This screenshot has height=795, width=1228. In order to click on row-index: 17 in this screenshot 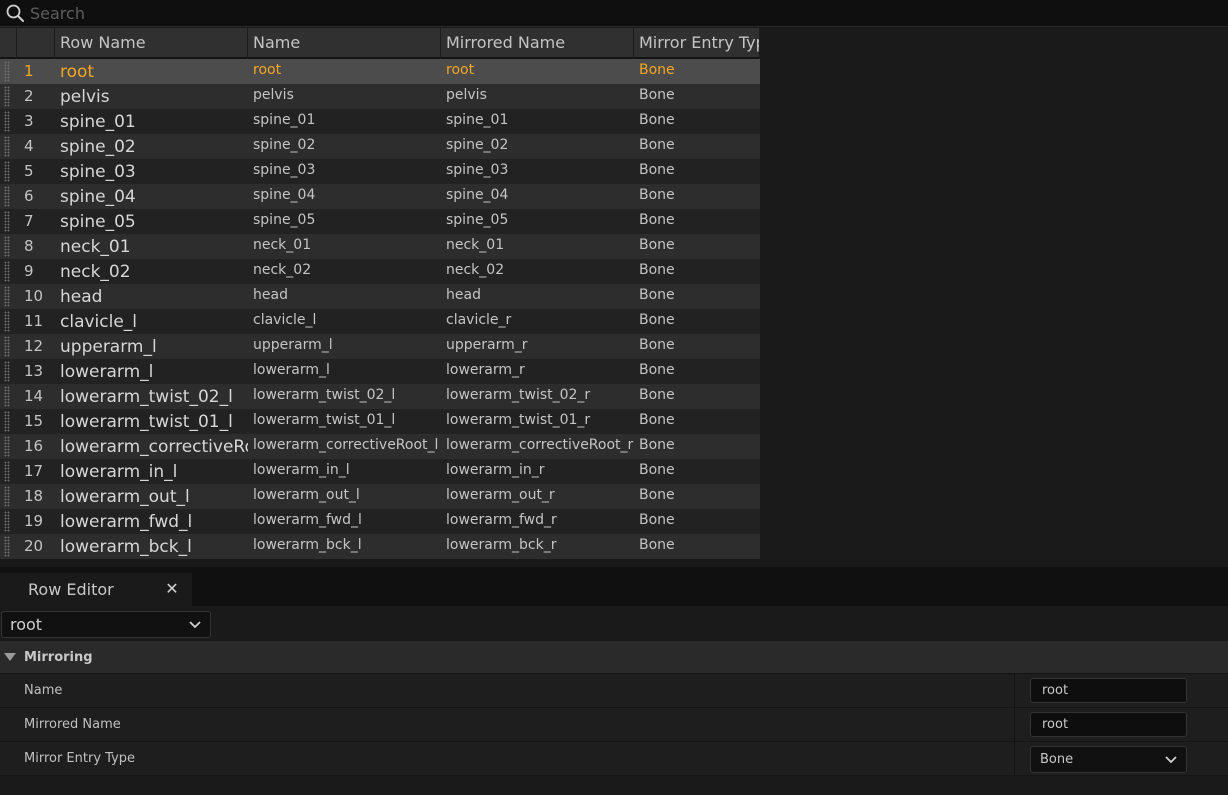, I will do `click(34, 471)`.